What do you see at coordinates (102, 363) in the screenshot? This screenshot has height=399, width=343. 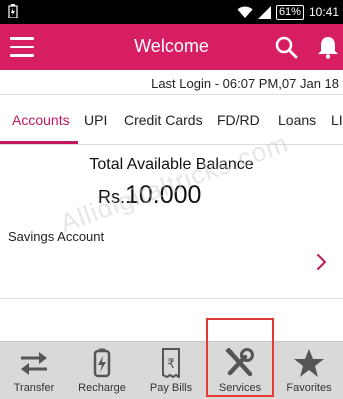 I see `recharge-icon` at bounding box center [102, 363].